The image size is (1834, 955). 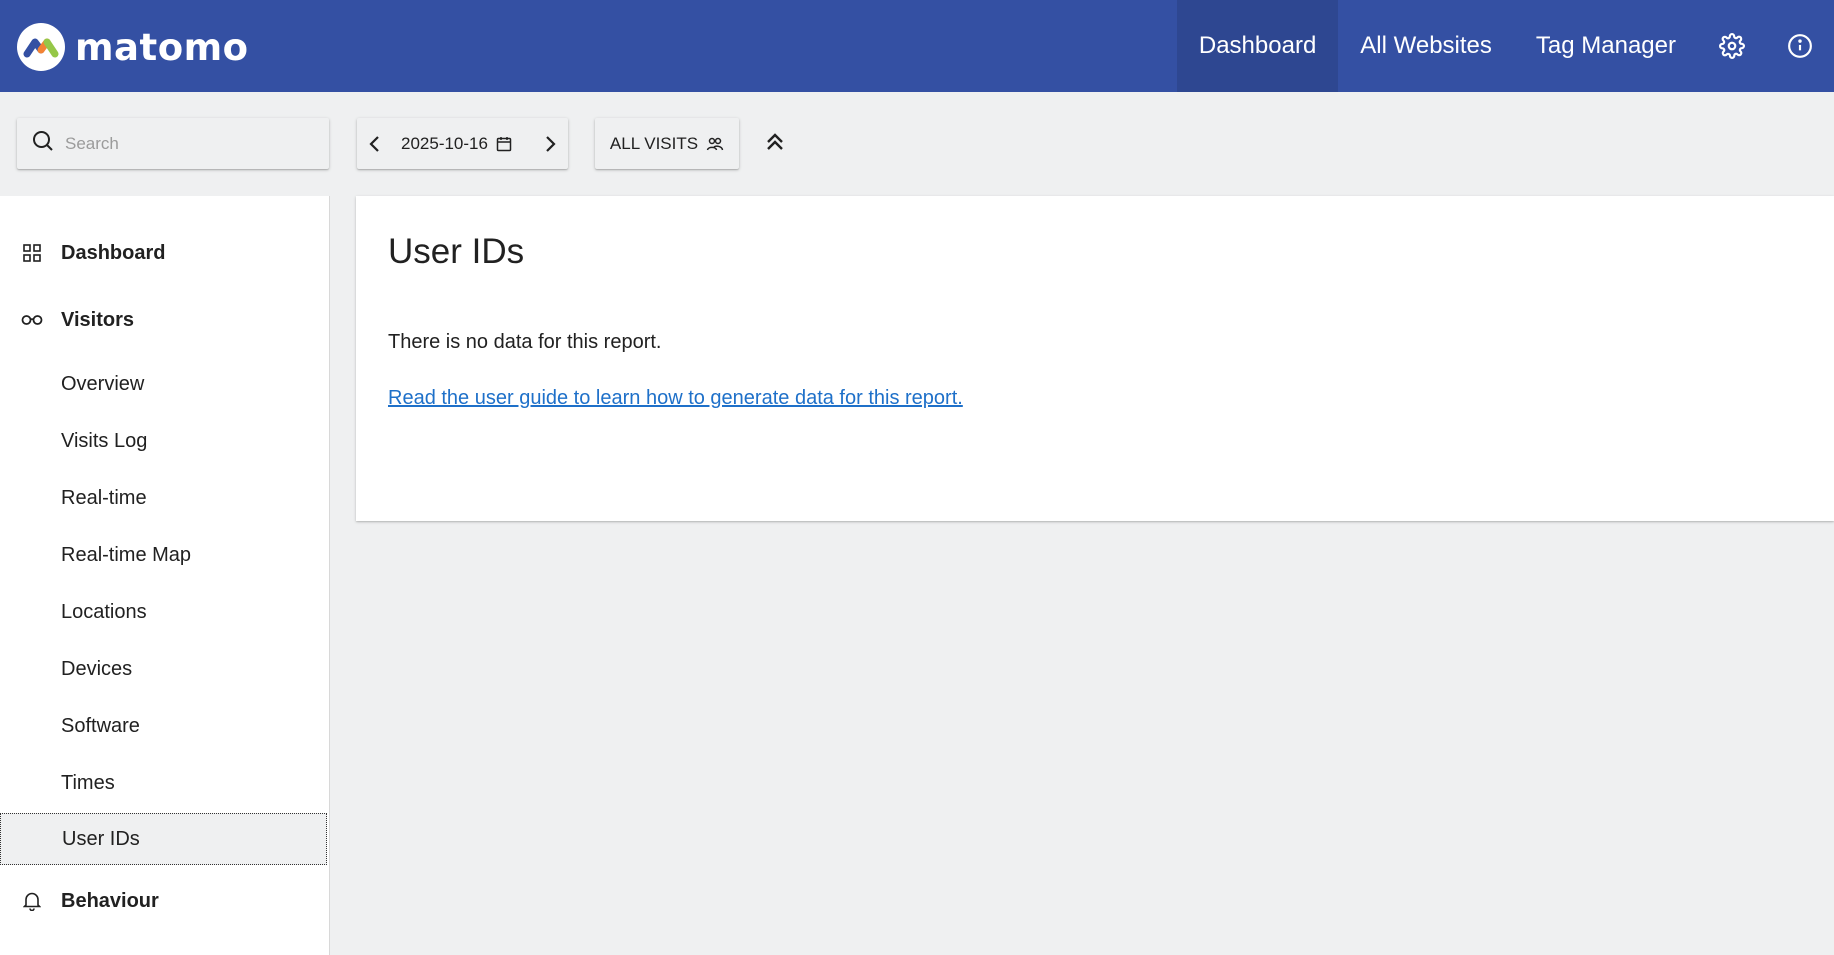 I want to click on menu-category-label: Visitors, so click(x=97, y=319).